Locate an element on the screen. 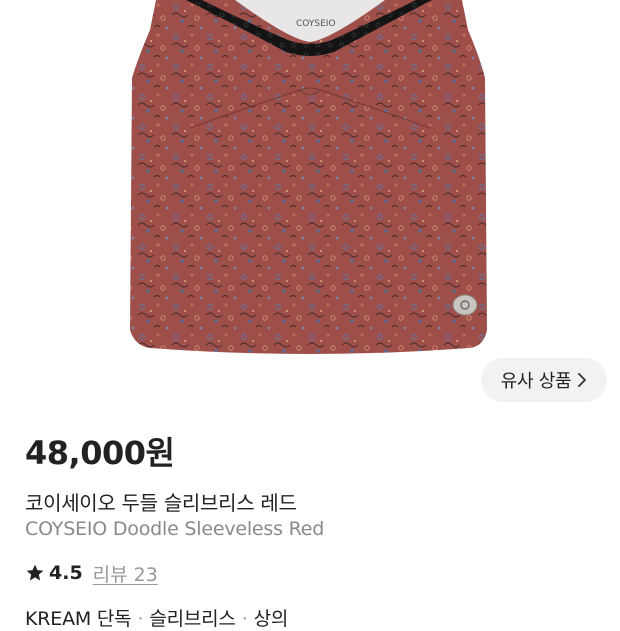 Image resolution: width=620 pixels, height=631 pixels. rating-score: 4.5 is located at coordinates (66, 573).